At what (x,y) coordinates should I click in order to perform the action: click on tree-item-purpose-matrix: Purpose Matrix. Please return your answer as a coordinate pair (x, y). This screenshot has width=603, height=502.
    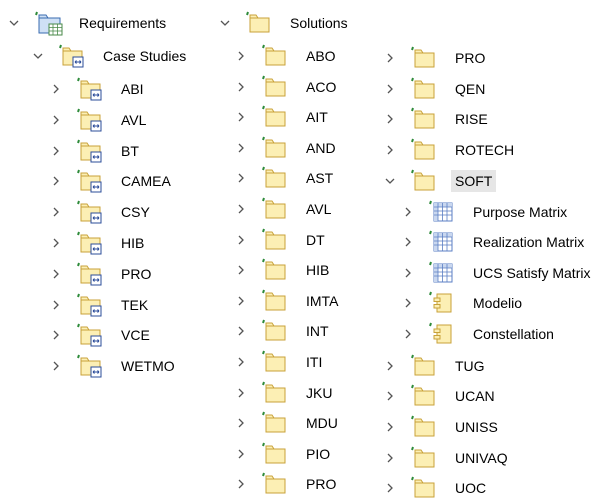
    Looking at the image, I should click on (486, 212).